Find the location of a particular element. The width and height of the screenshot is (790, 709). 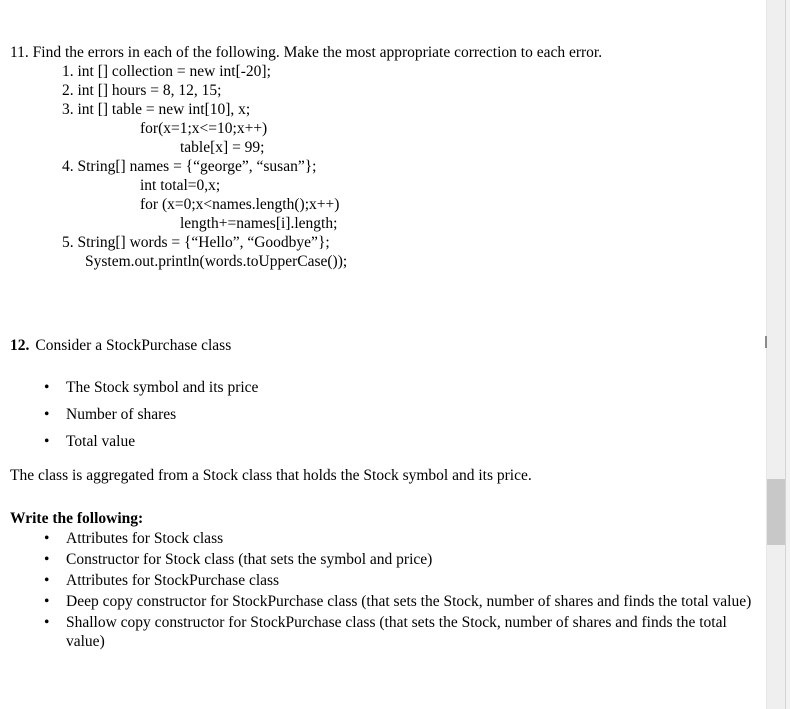

list-item-label: The Stock symbol and its price is located at coordinates (162, 387).